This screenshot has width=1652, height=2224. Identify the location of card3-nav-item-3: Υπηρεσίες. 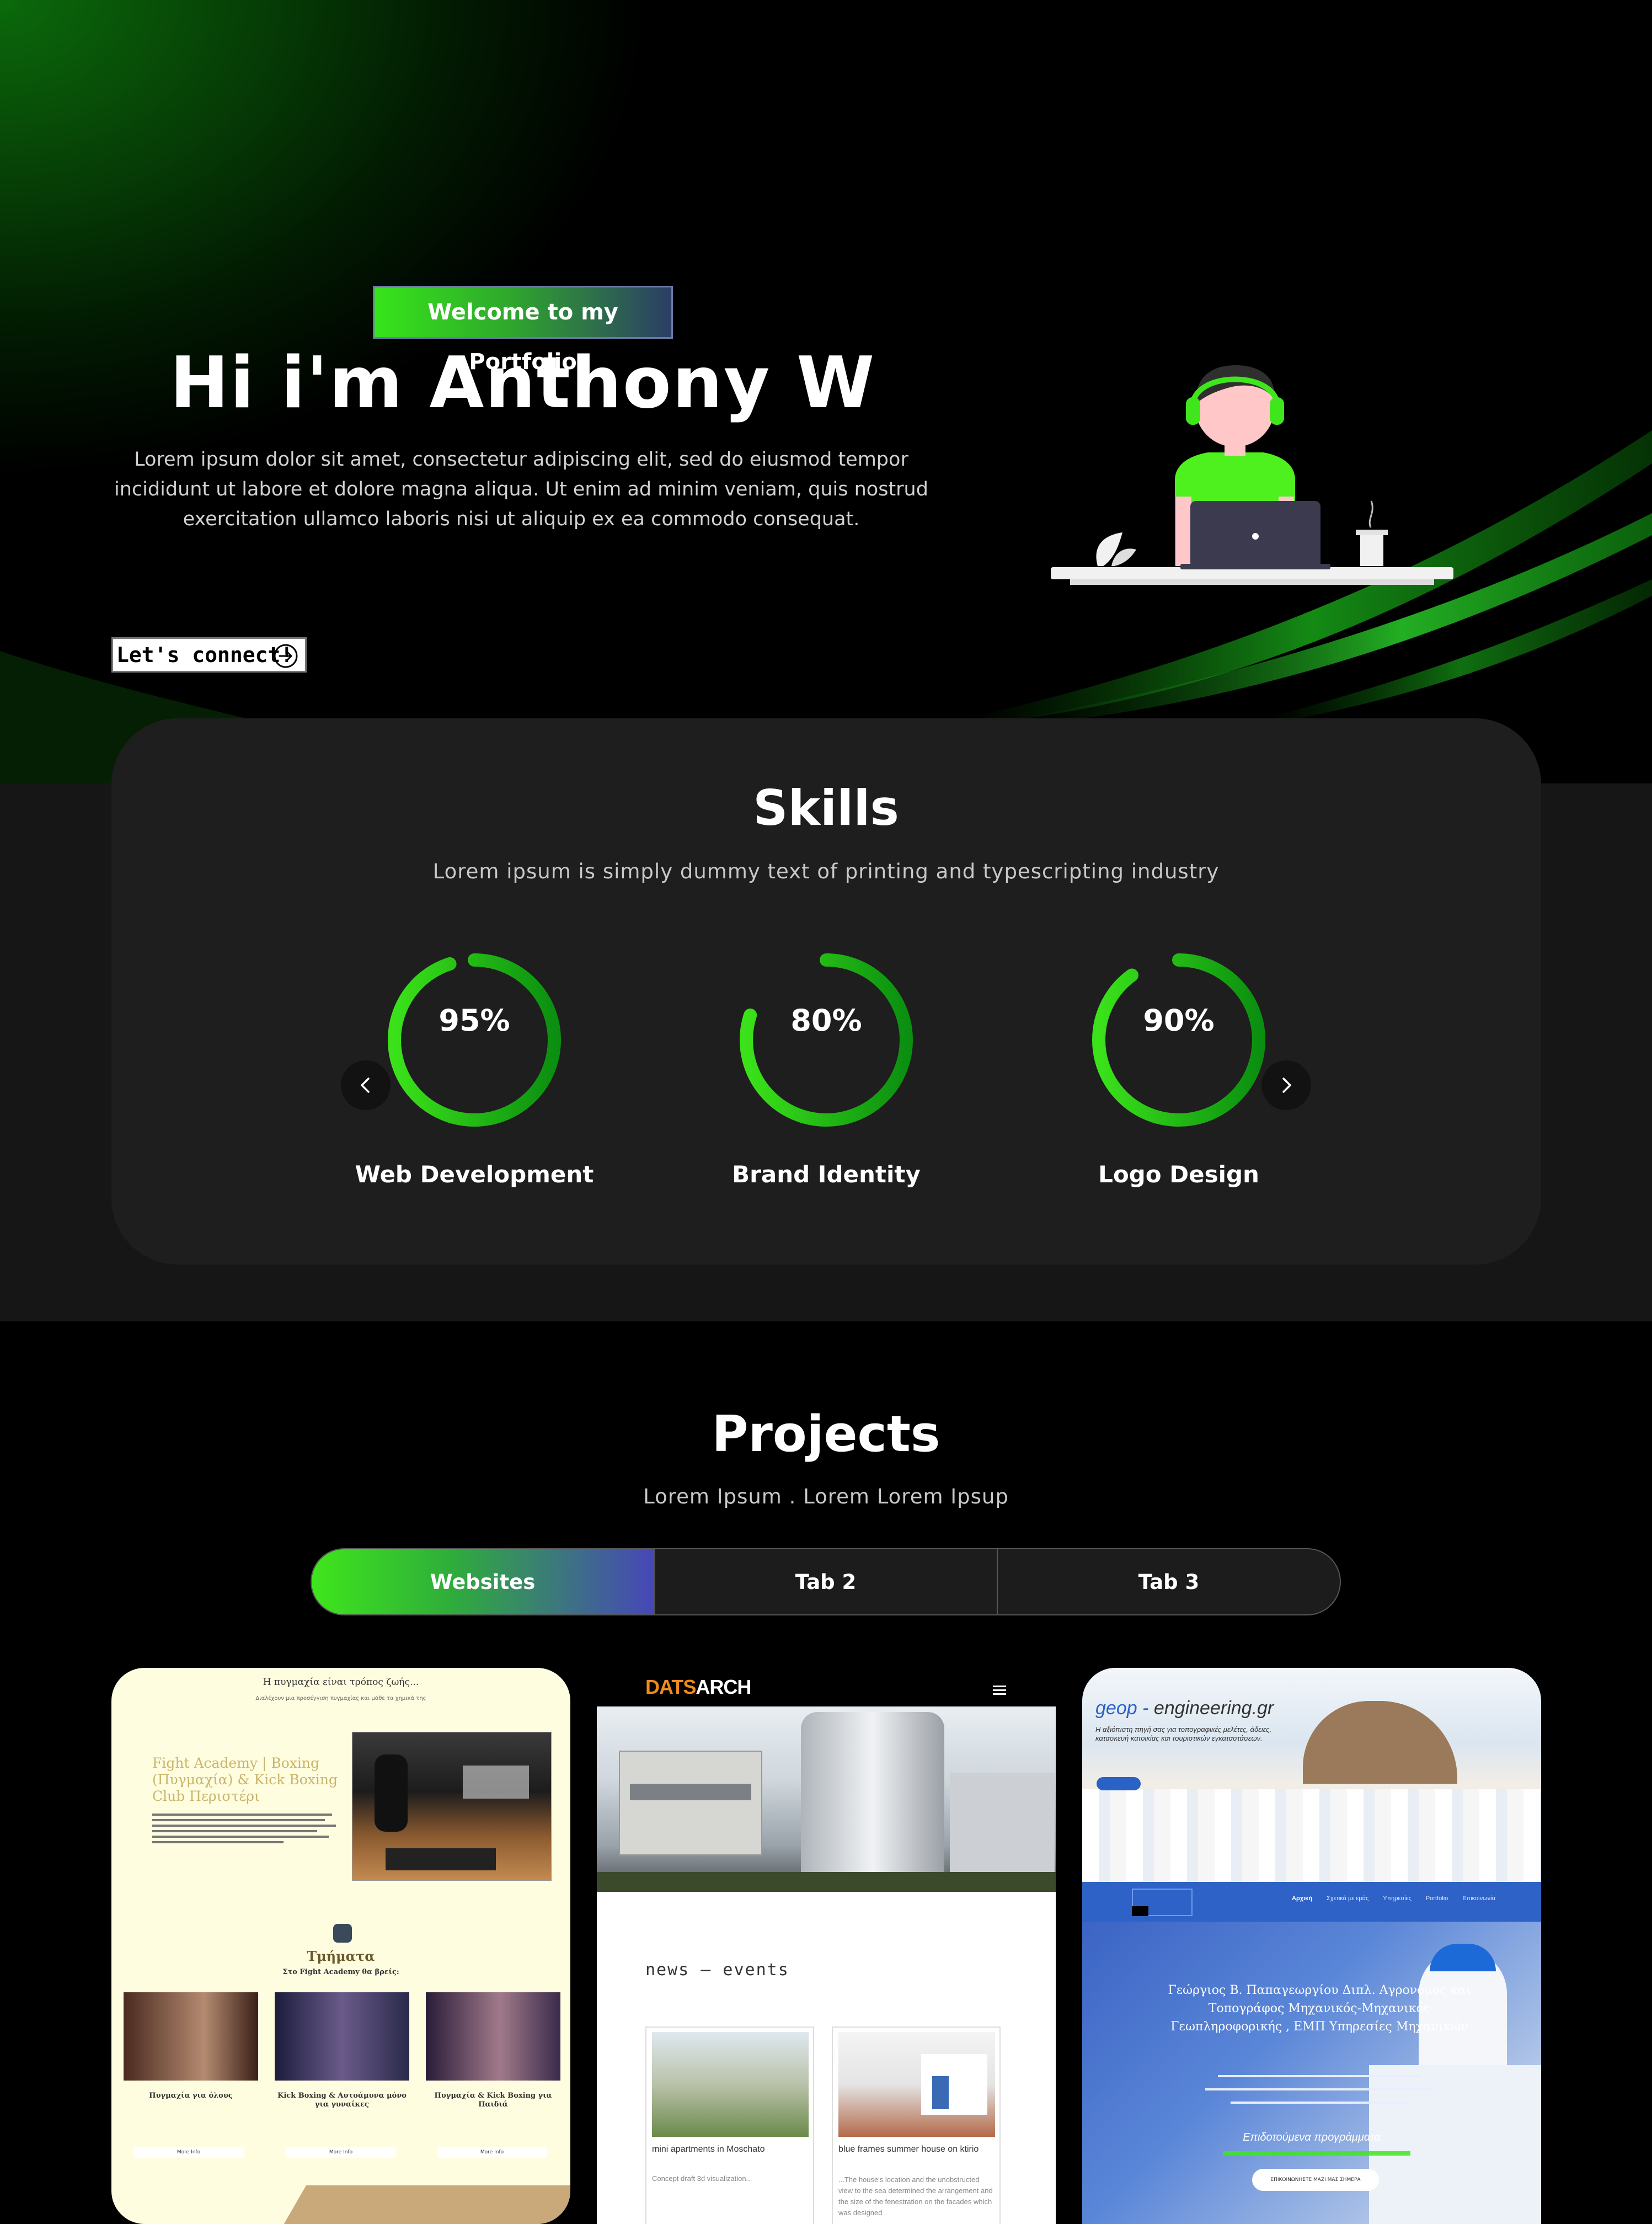
(1397, 1898).